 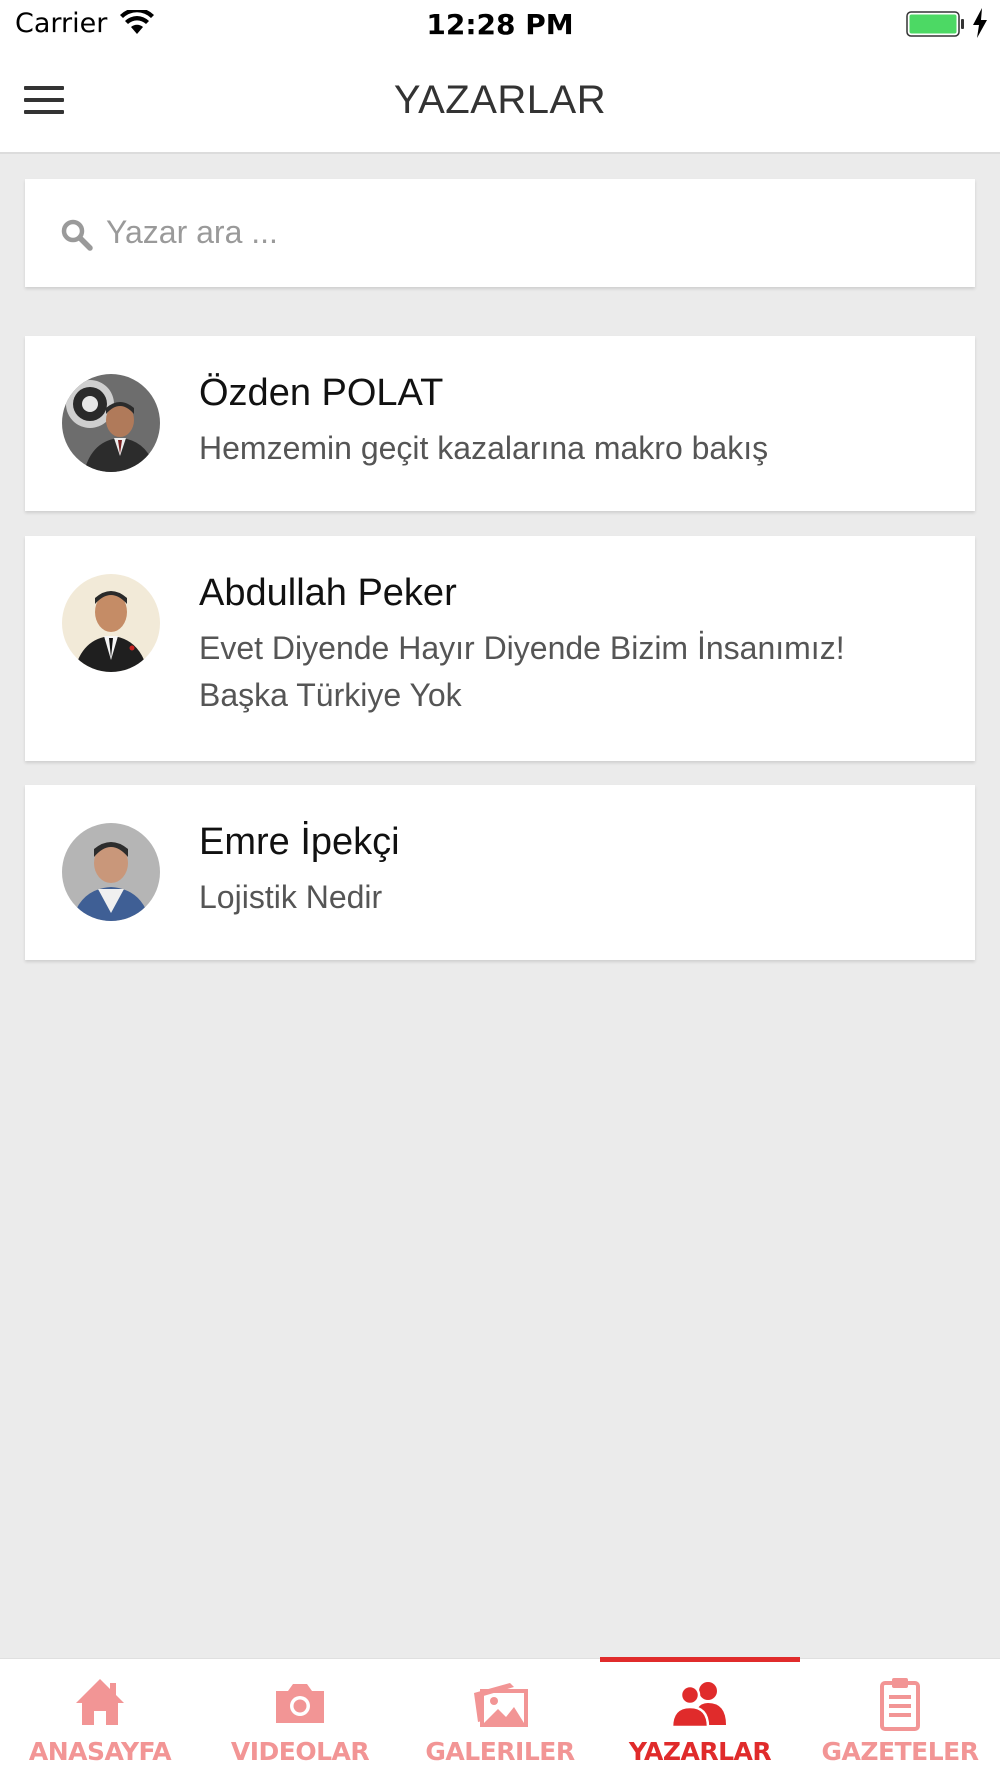 What do you see at coordinates (300, 1703) in the screenshot?
I see `camera-icon` at bounding box center [300, 1703].